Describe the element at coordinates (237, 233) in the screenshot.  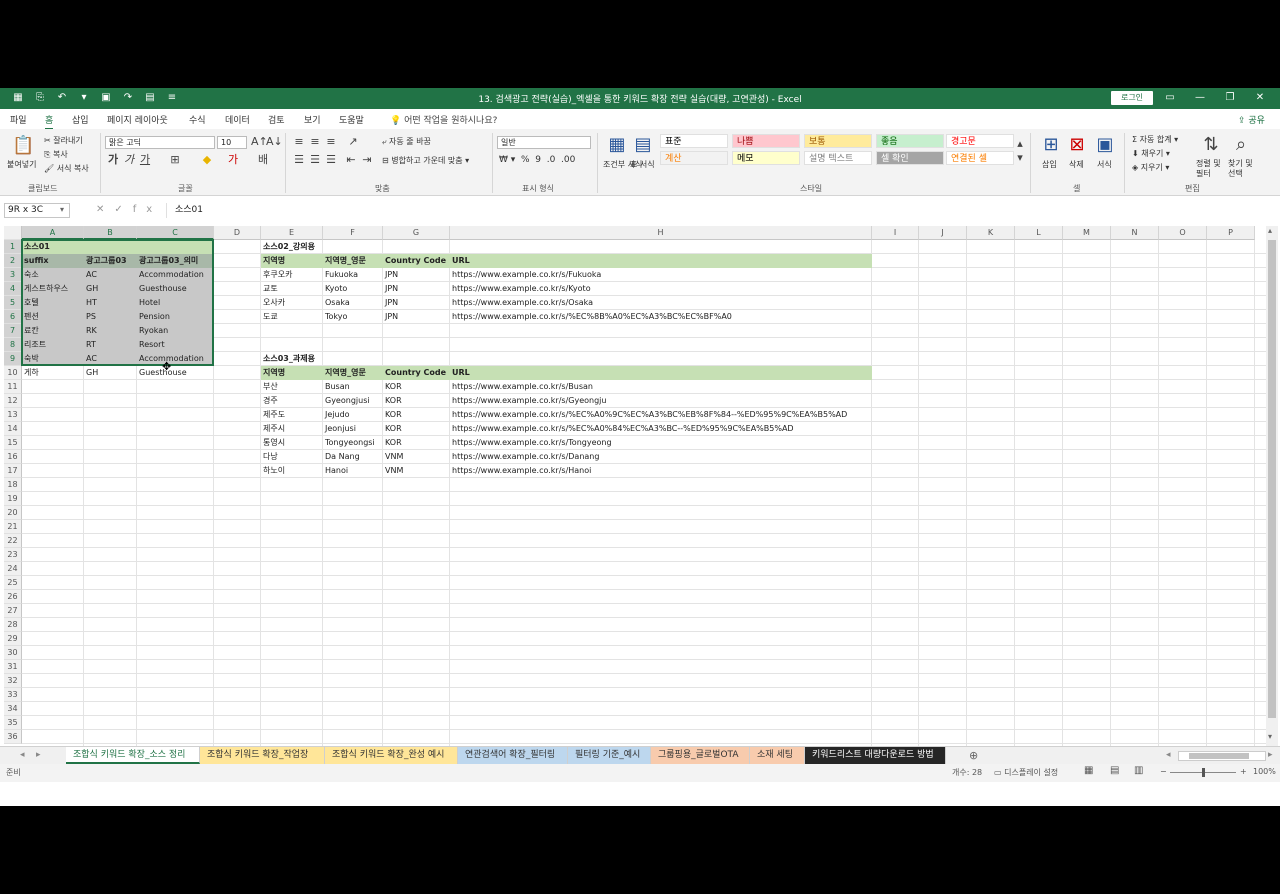
I see `column-header-d: D` at that location.